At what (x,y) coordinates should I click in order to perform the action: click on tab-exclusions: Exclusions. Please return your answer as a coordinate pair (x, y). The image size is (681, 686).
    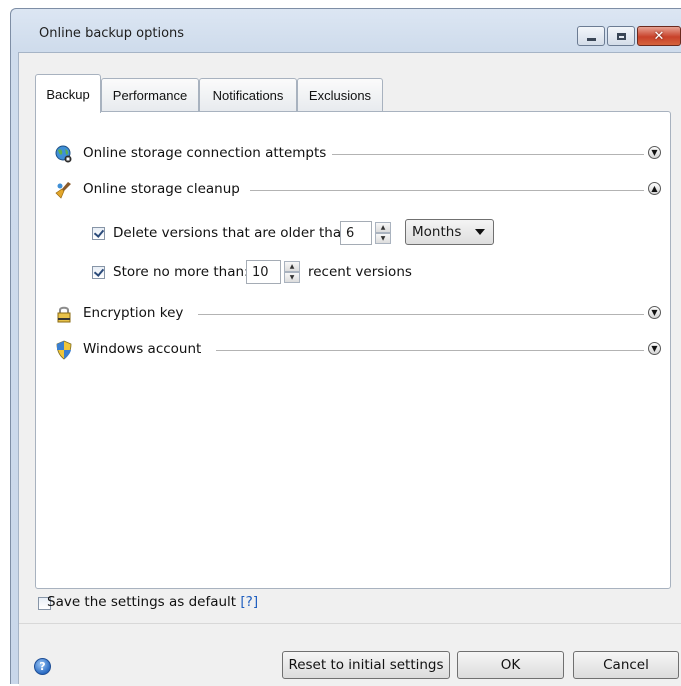
    Looking at the image, I should click on (340, 95).